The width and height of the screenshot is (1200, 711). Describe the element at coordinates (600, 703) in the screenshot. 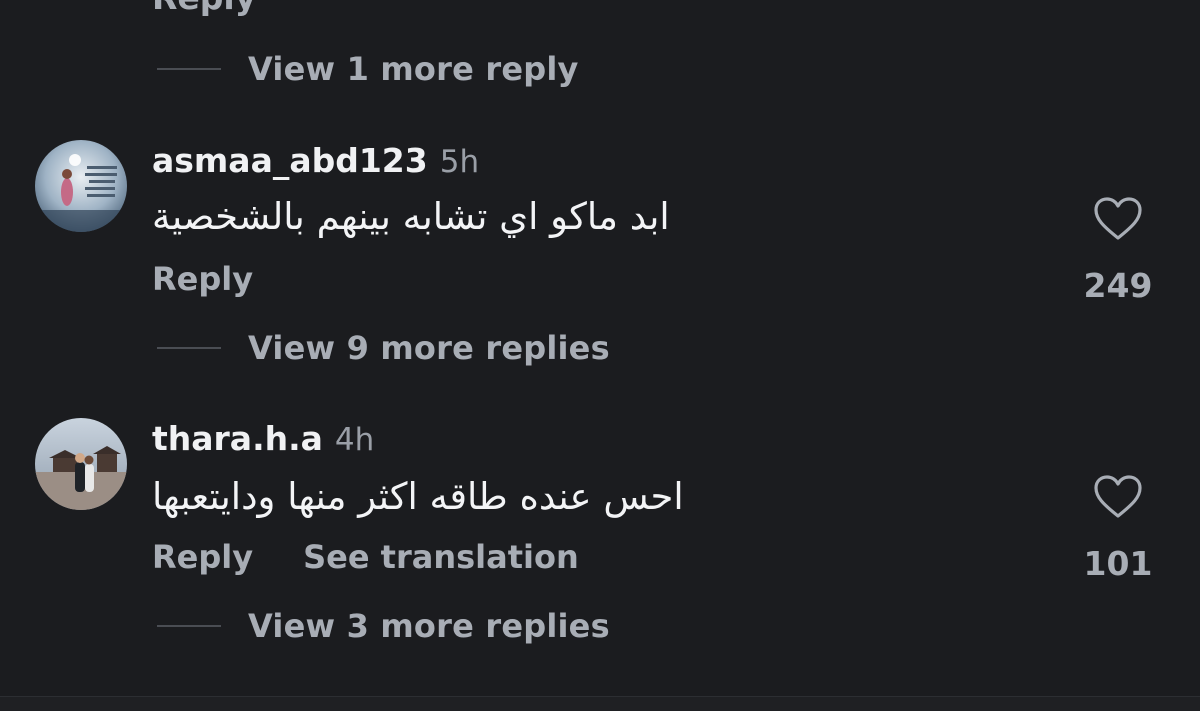

I see `bottom-divider` at that location.